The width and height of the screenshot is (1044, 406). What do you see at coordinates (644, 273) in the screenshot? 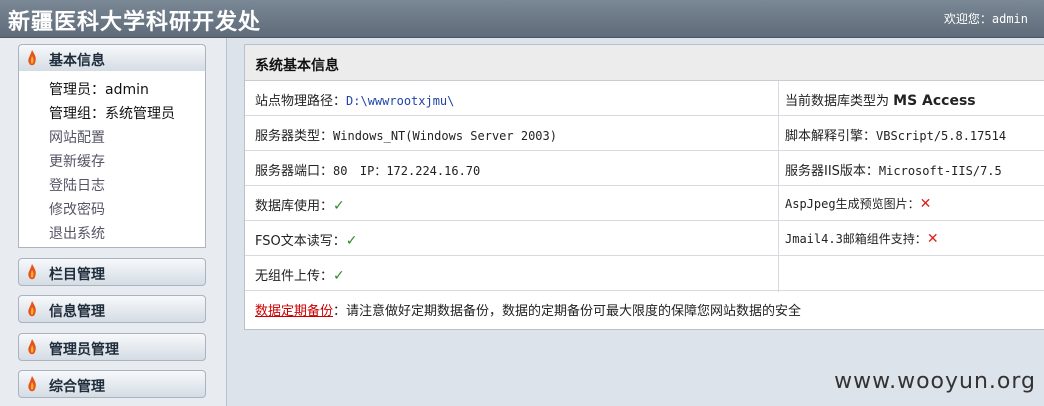
I see `info-row: 无组件上传：✓` at bounding box center [644, 273].